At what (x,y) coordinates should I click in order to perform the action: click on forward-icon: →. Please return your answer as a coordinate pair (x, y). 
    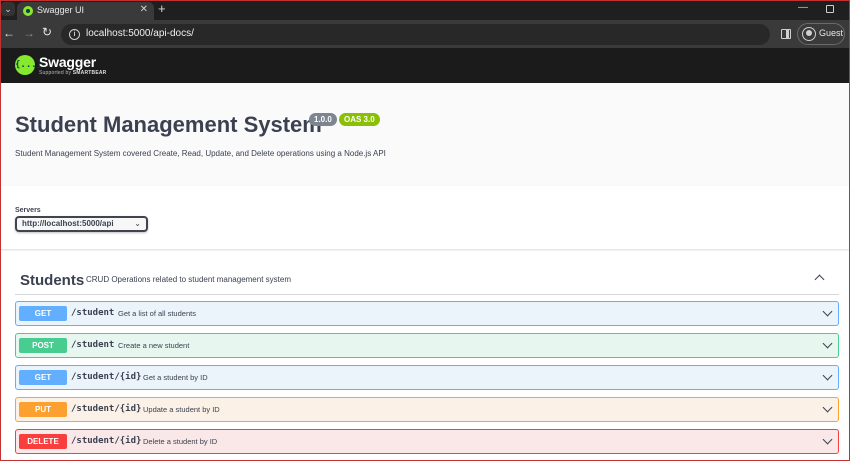
    Looking at the image, I should click on (29, 33).